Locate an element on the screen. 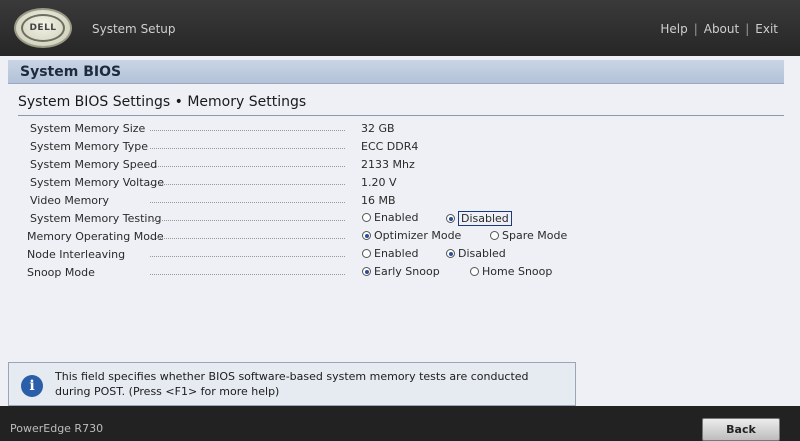 The image size is (800, 441). option-label: Spare Mode is located at coordinates (535, 235).